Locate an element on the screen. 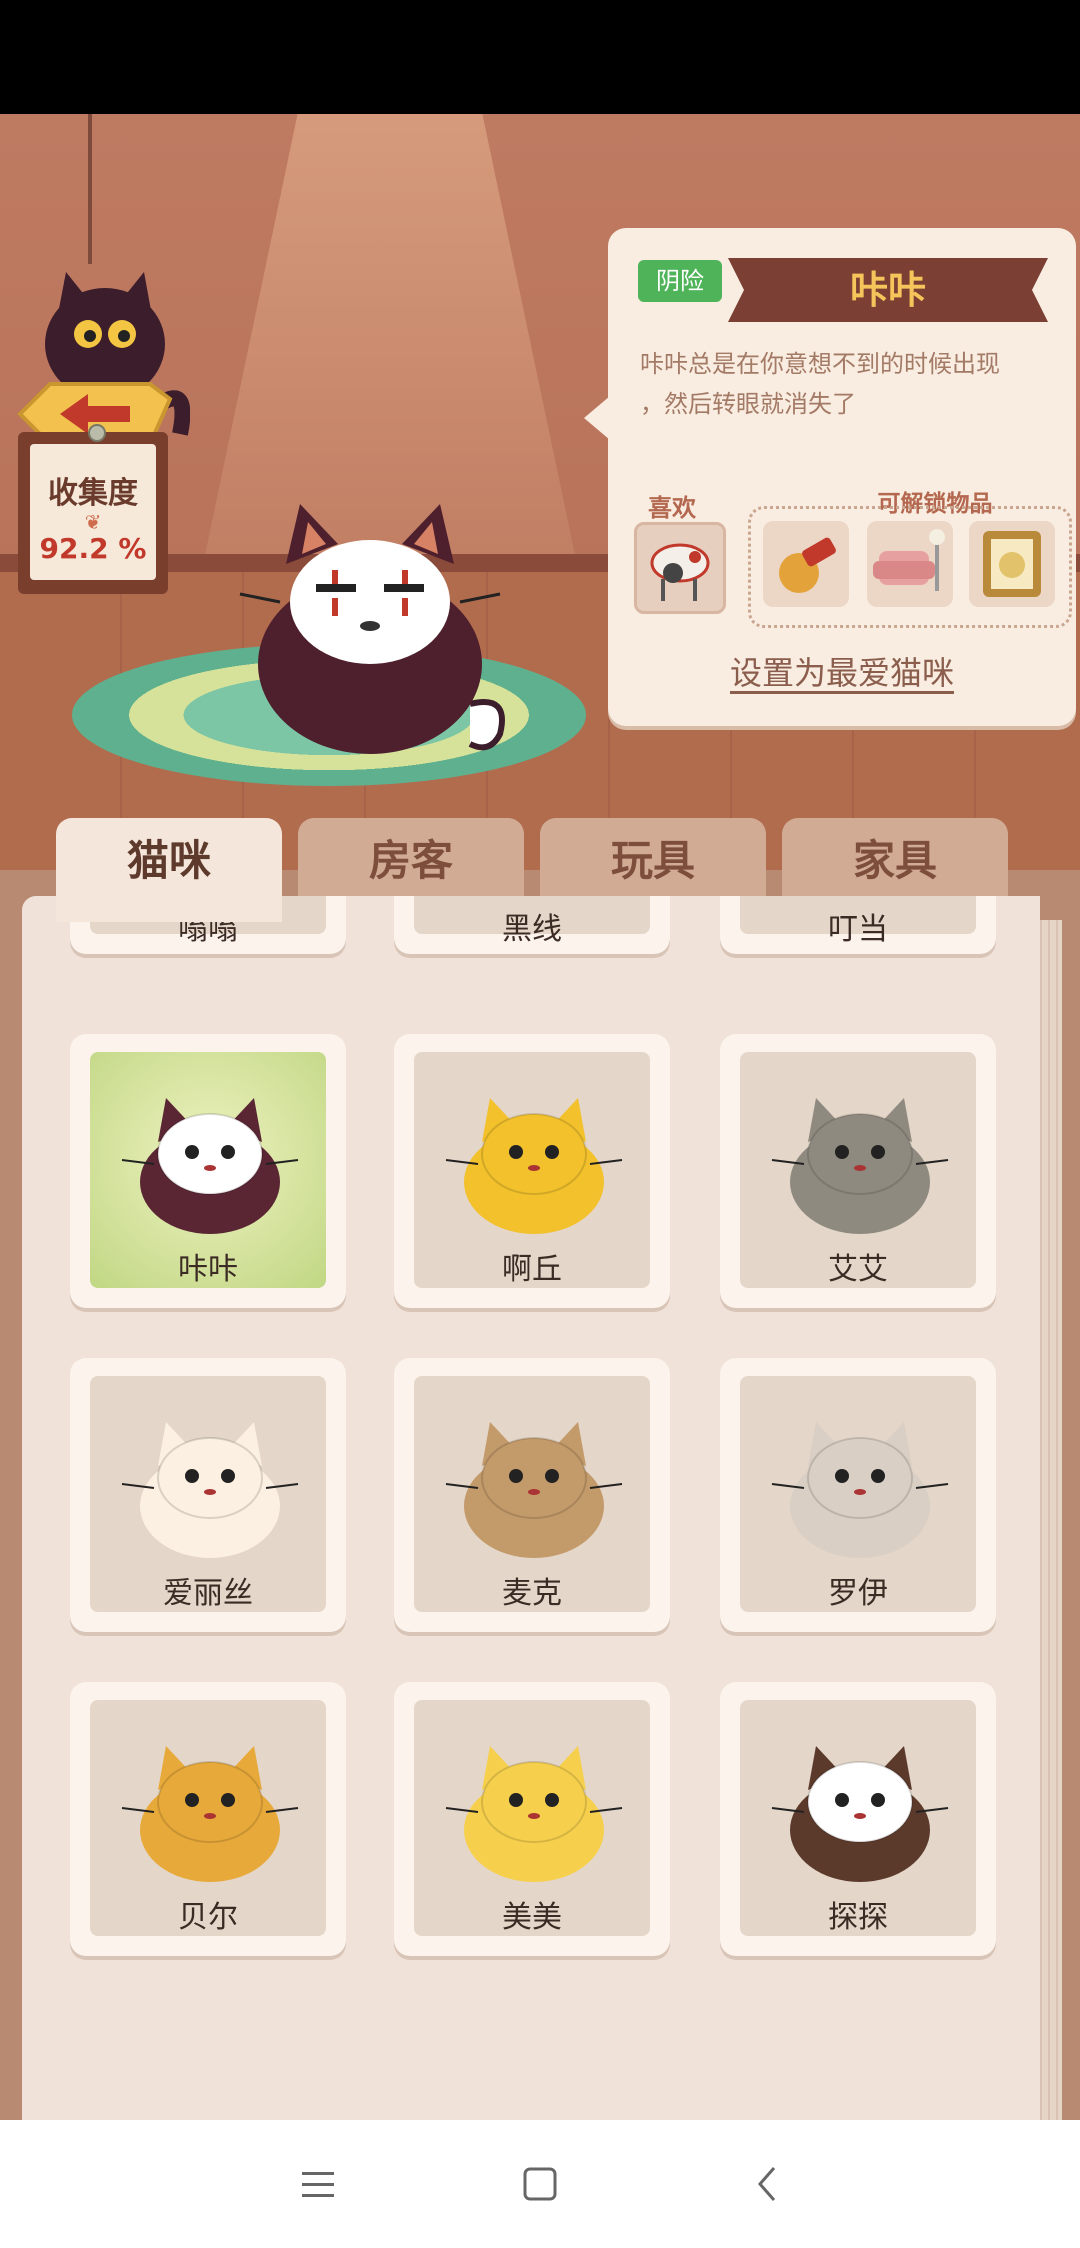 This screenshot has width=1080, height=2248. cat-card-tantan: 探探 is located at coordinates (858, 1819).